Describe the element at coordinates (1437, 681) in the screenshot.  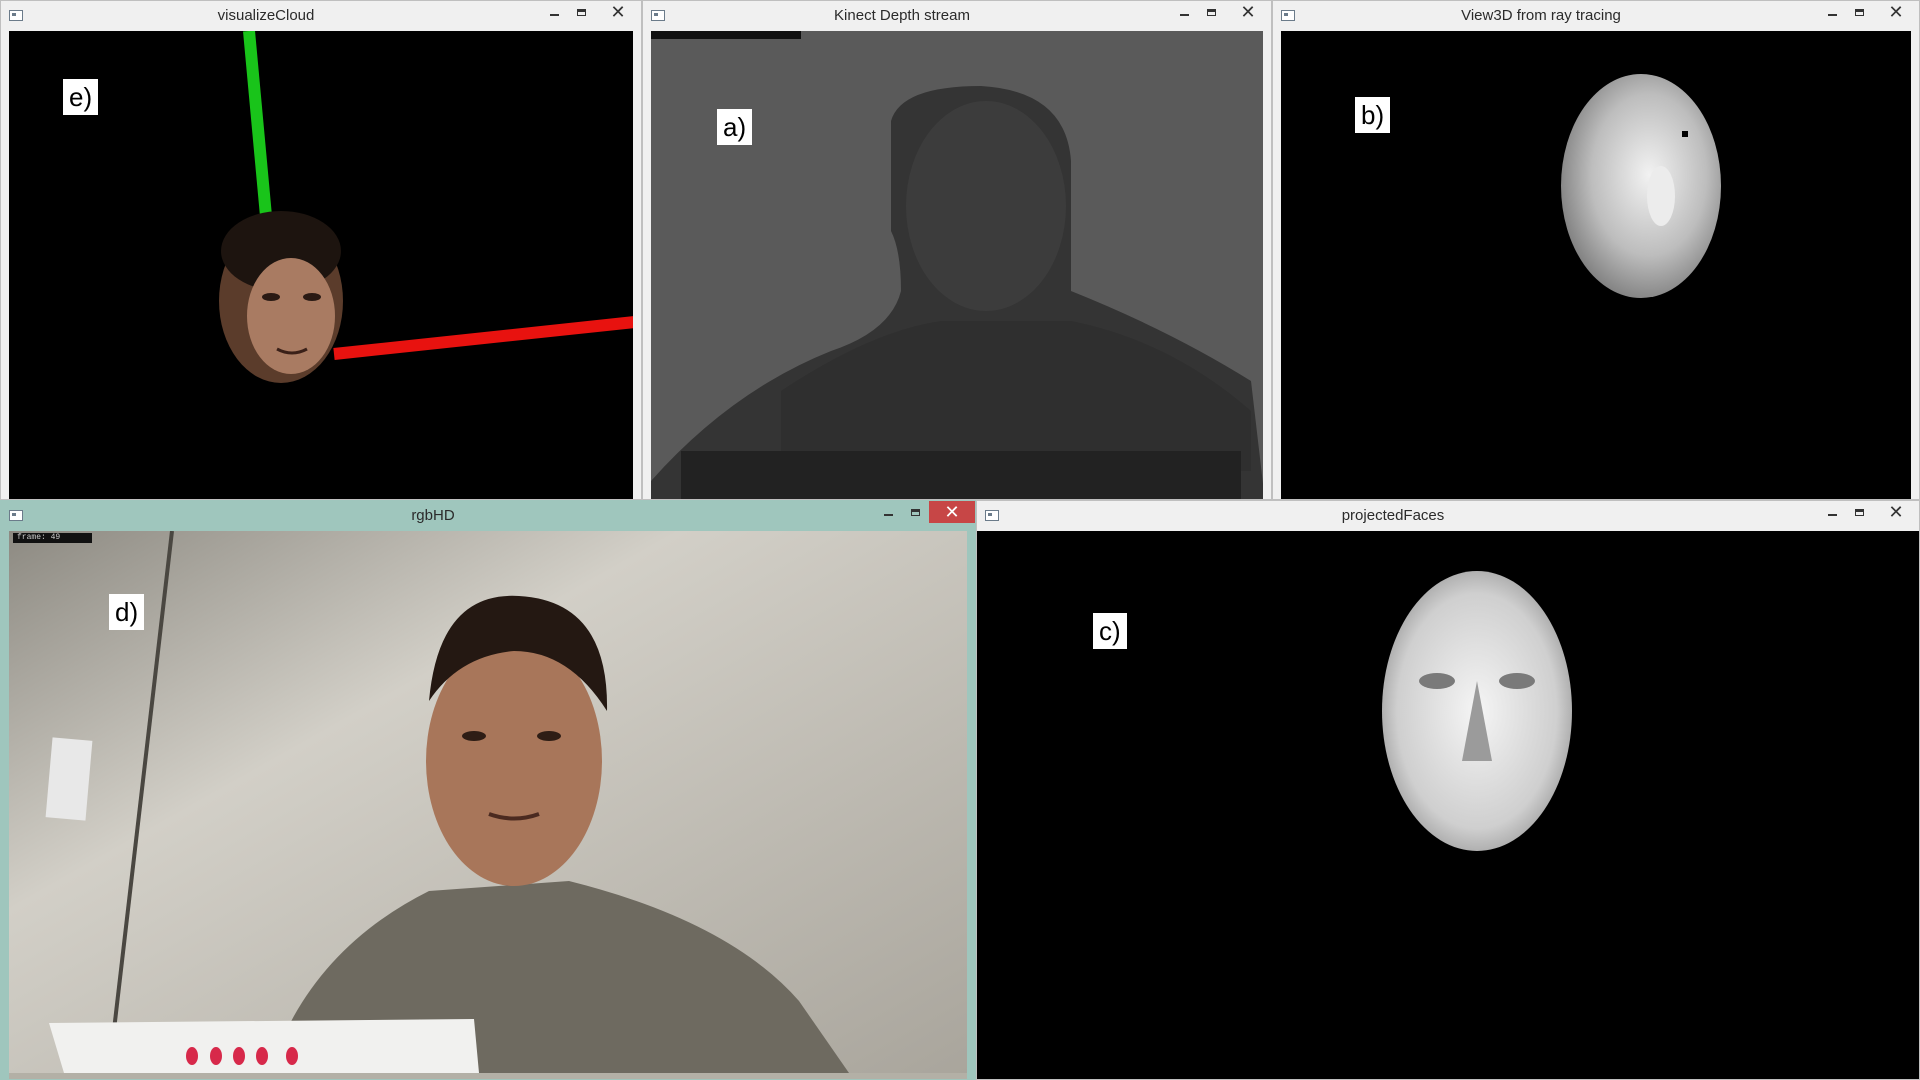
I see `mesh-left-eye` at that location.